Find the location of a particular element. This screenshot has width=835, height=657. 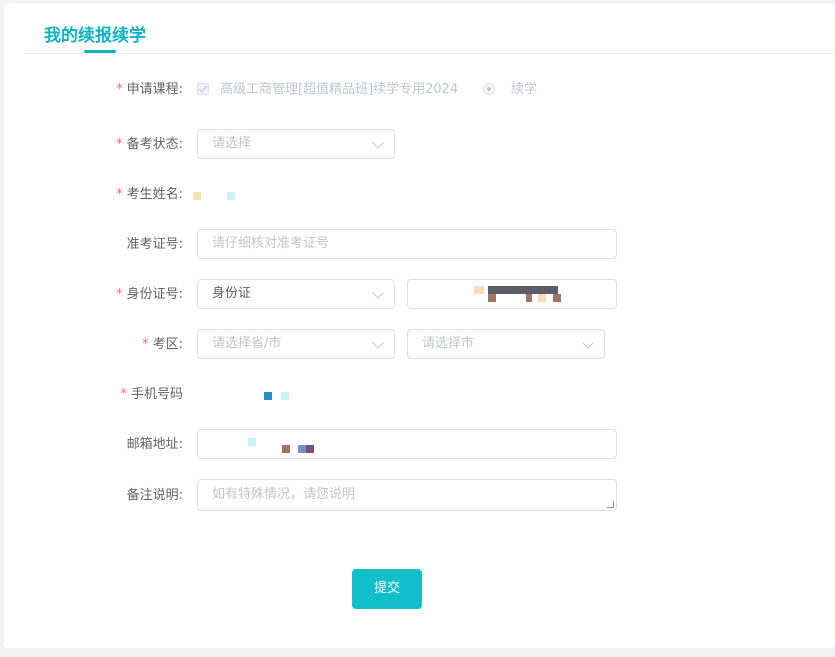

email-label: 邮箱地址: is located at coordinates (154, 444).